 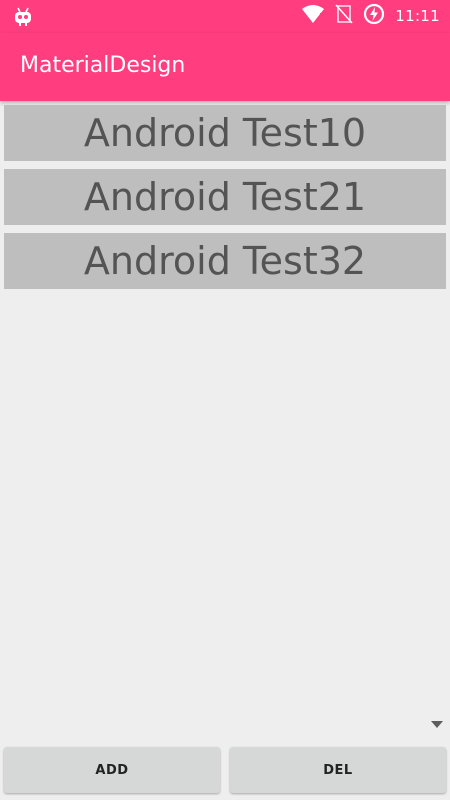 I want to click on status-time: 11:11, so click(x=417, y=16).